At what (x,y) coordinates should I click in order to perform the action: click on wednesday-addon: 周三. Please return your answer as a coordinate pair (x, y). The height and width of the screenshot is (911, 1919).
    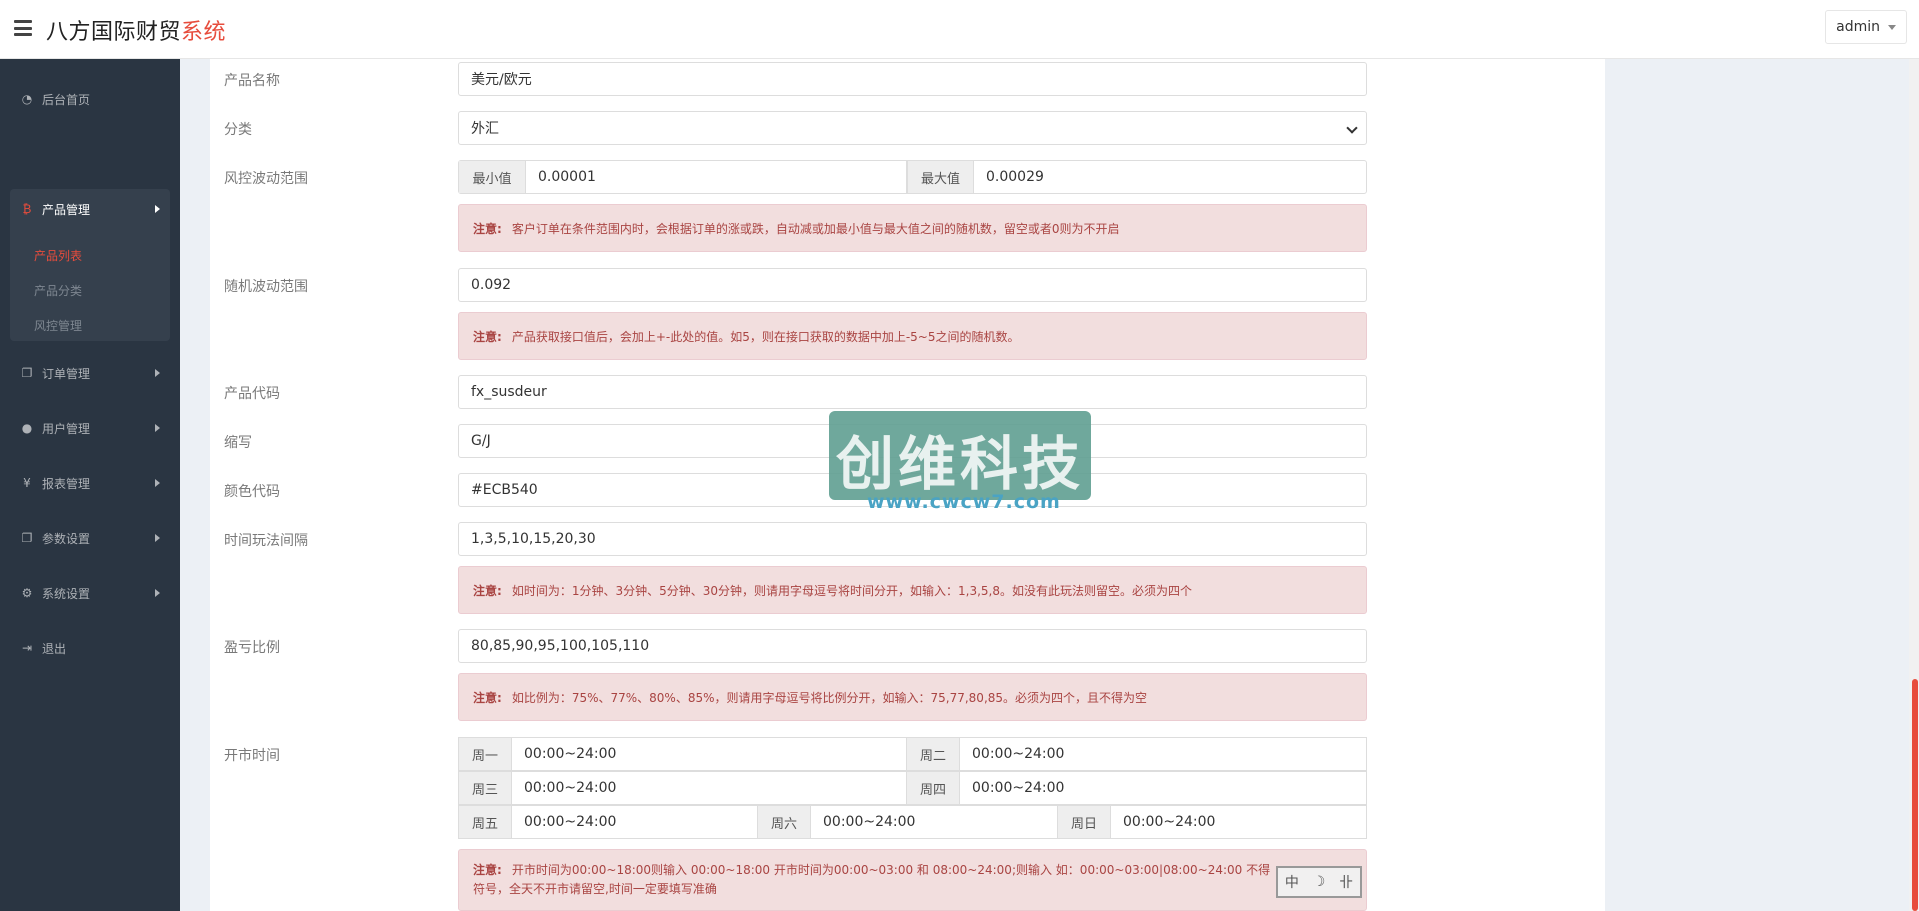
    Looking at the image, I should click on (485, 788).